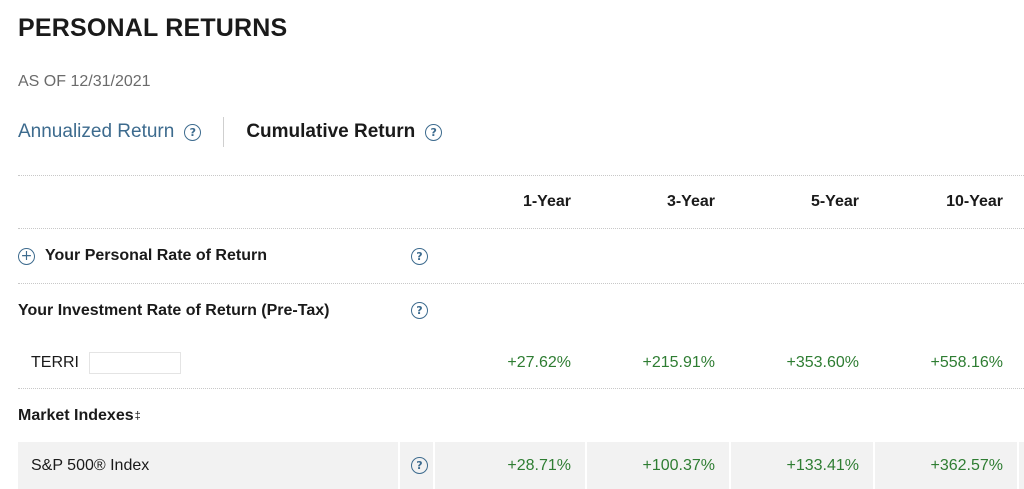 The image size is (1024, 489). I want to click on tab-annualized-label: Annualized Return, so click(96, 132).